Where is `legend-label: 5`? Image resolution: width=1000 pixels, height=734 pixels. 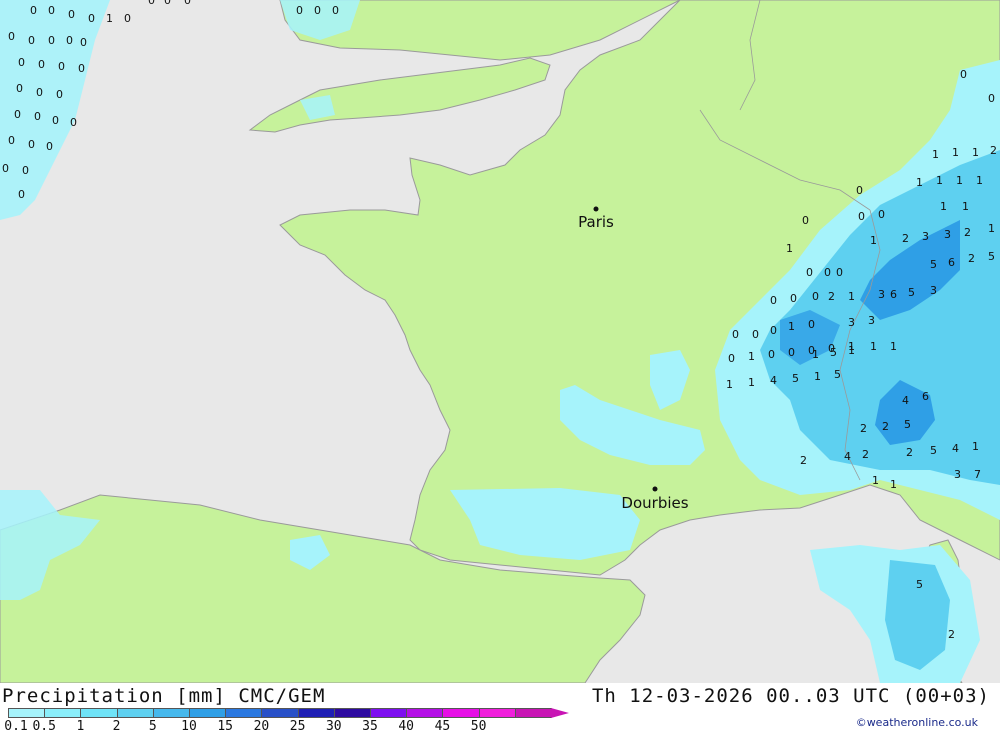
legend-label: 5 is located at coordinates (152, 726).